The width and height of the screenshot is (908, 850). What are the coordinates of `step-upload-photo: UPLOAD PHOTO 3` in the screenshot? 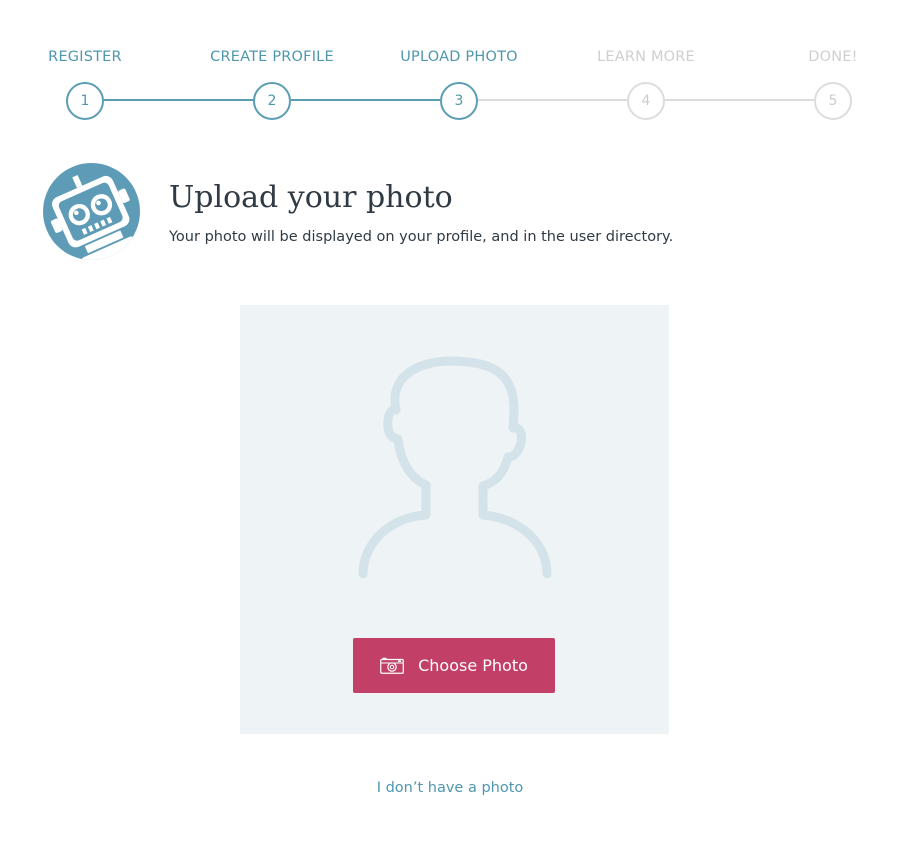 It's located at (459, 83).